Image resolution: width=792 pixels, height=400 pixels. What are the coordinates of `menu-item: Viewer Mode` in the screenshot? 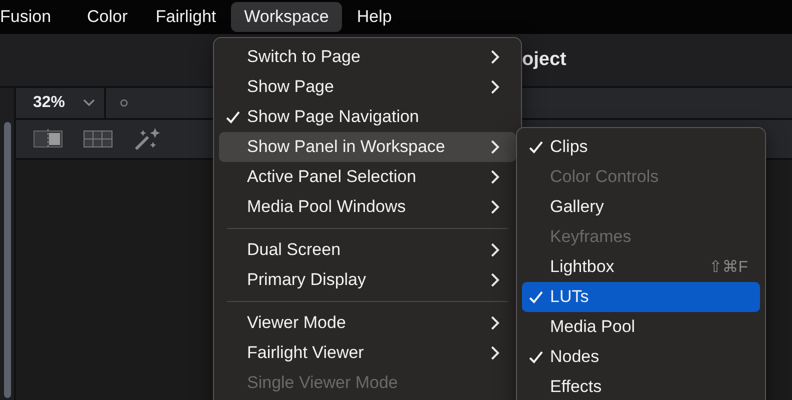 It's located at (367, 323).